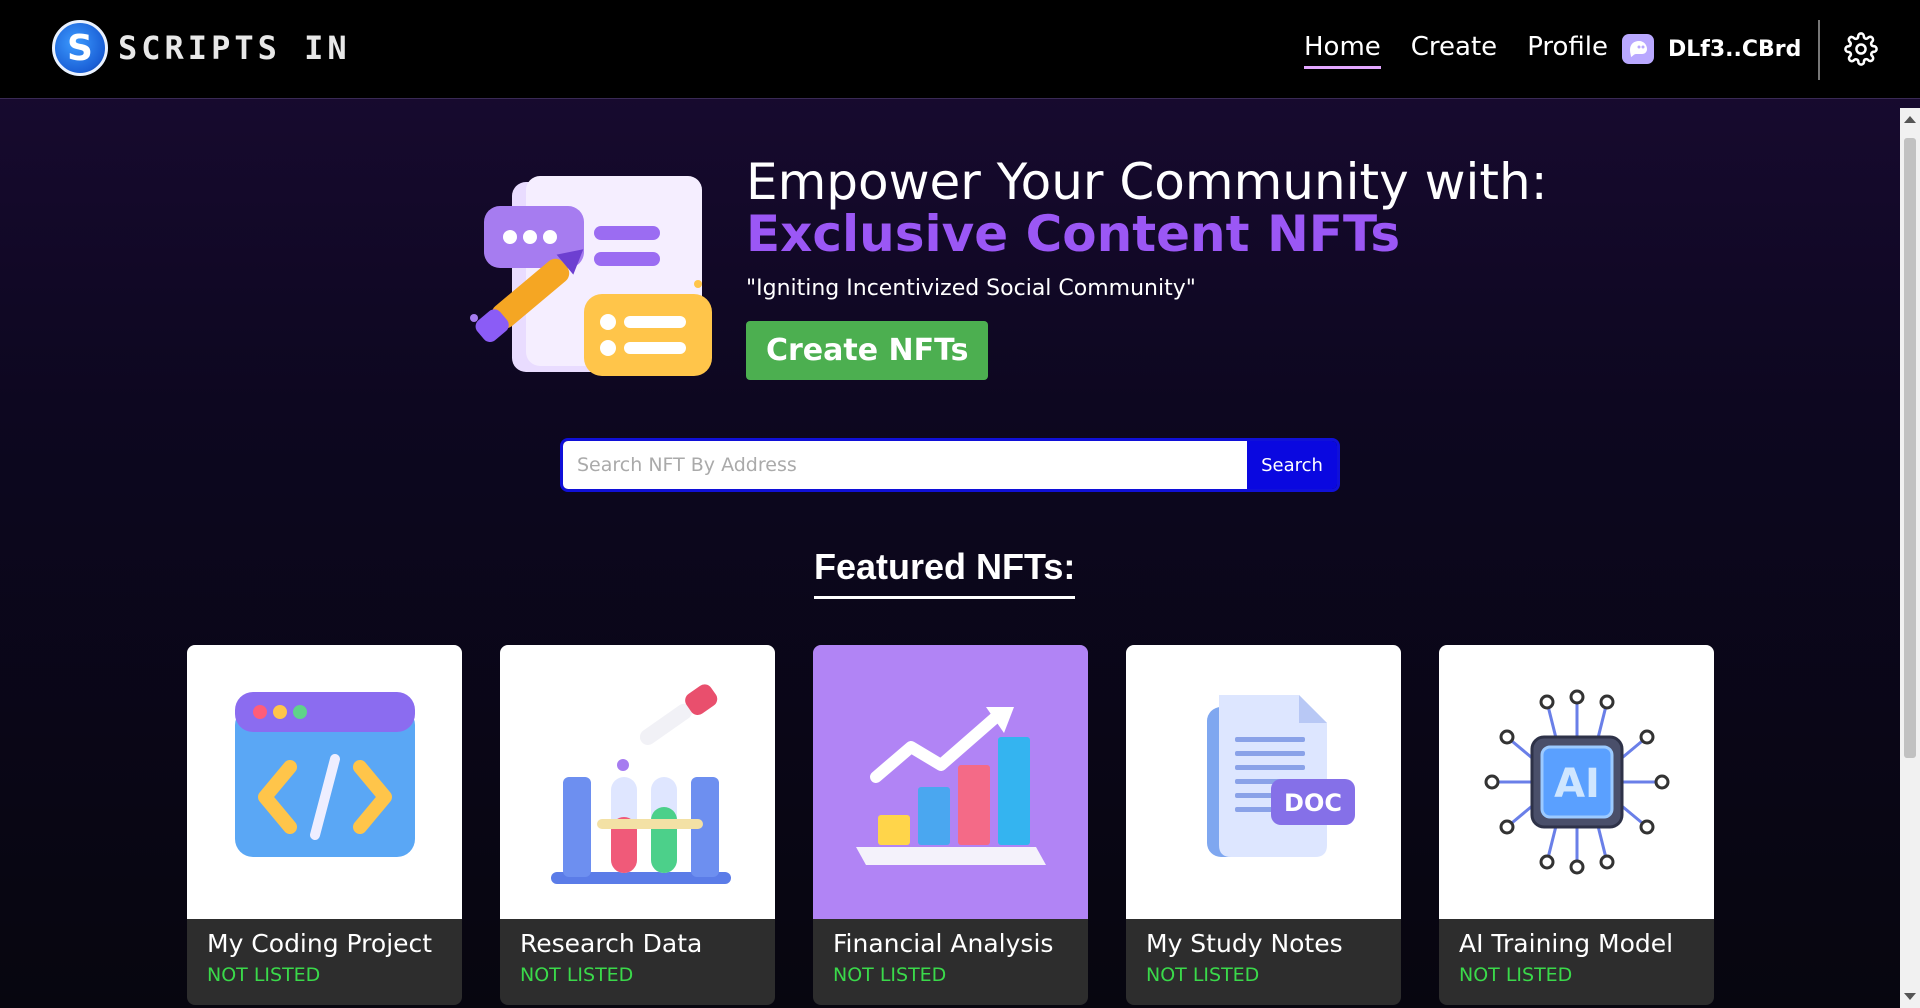 This screenshot has height=1008, width=1920. What do you see at coordinates (1638, 49) in the screenshot?
I see `wallet-ghost-icon` at bounding box center [1638, 49].